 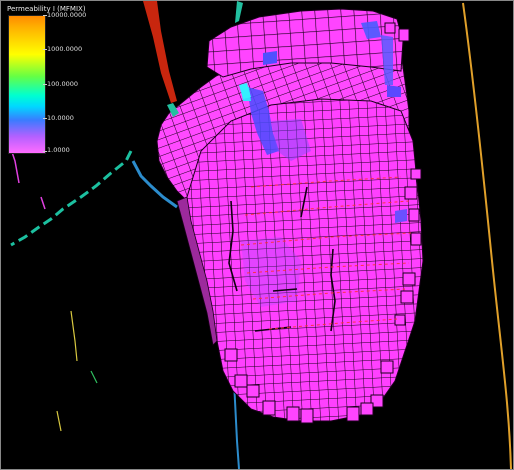 What do you see at coordinates (71, 198) in the screenshot?
I see `fault-line-teal-left` at bounding box center [71, 198].